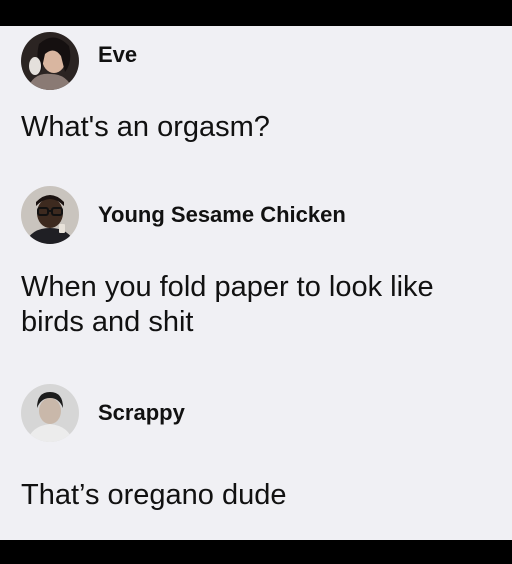 The image size is (512, 564). Describe the element at coordinates (154, 495) in the screenshot. I see `comment-text: That’s oregano dude` at that location.